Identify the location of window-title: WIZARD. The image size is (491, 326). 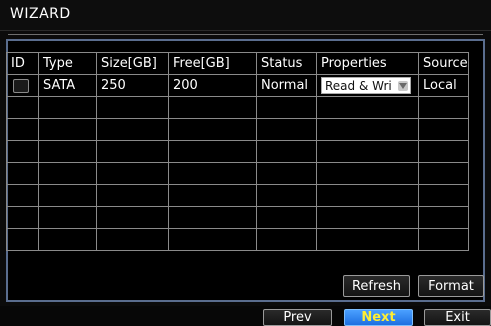
(40, 14).